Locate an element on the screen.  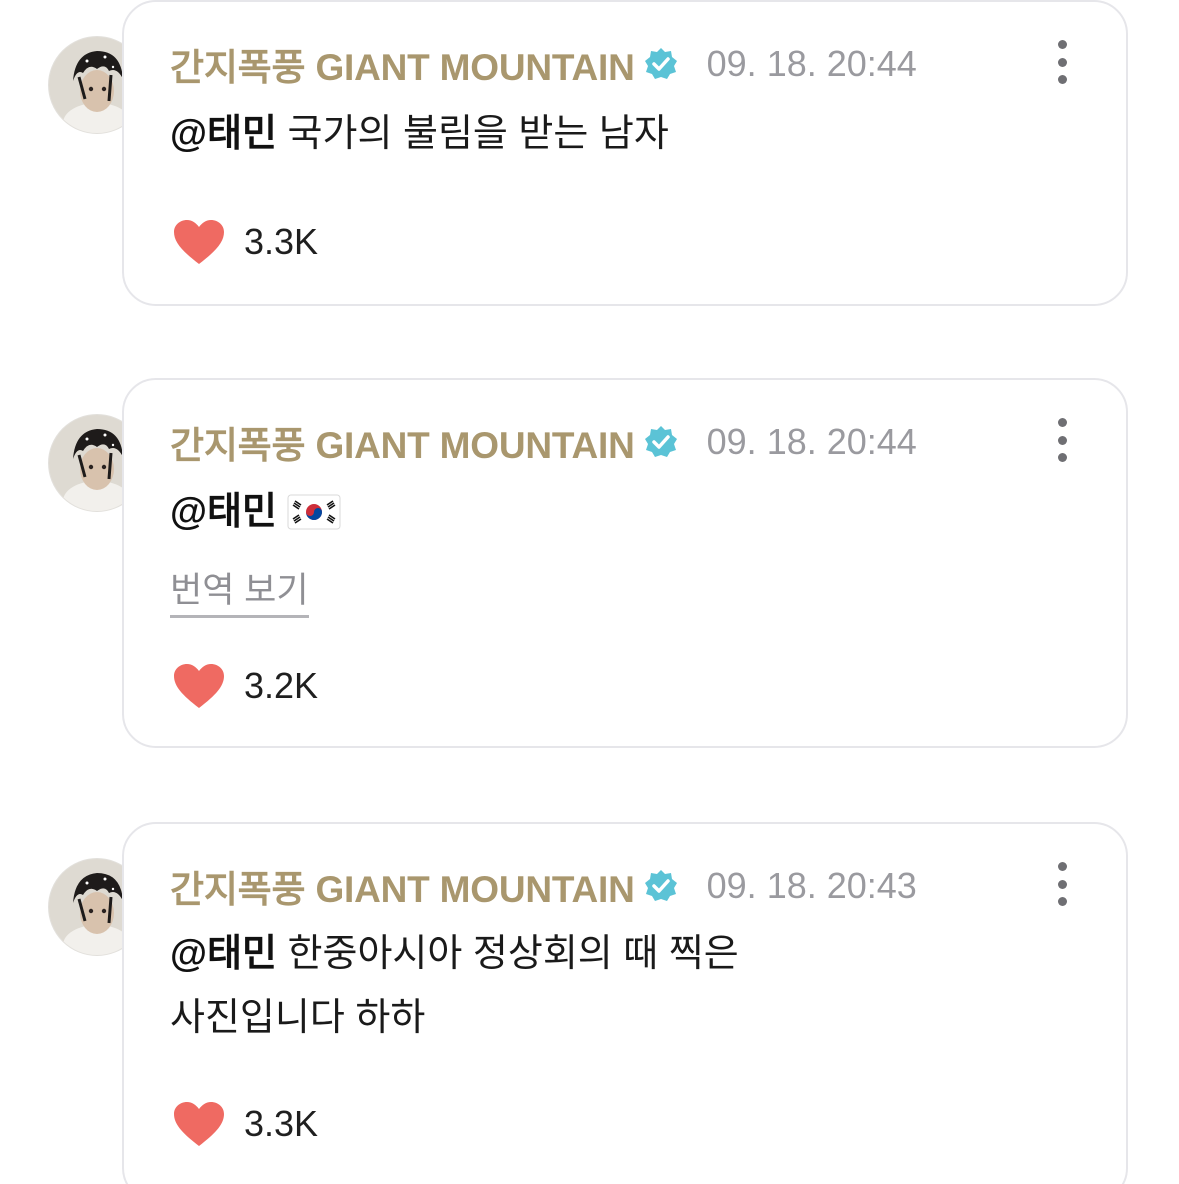
timestamp: 09. 18. 20:43 is located at coordinates (811, 885).